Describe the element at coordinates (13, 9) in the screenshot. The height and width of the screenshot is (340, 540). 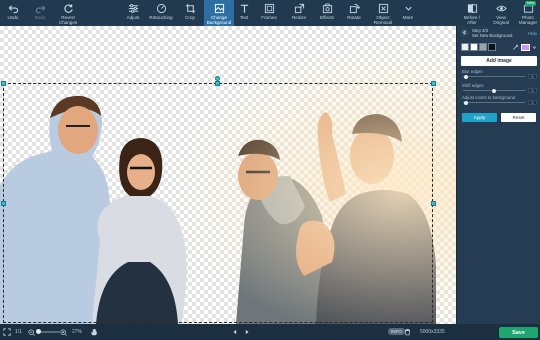
I see `undo-icon` at that location.